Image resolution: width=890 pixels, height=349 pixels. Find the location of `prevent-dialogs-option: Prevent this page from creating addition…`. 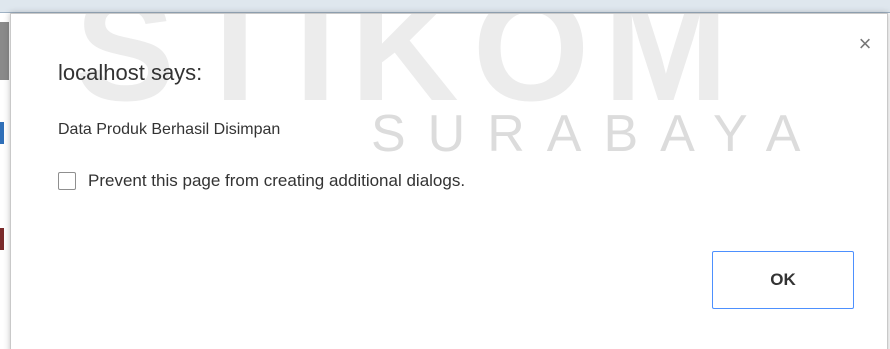

prevent-dialogs-option: Prevent this page from creating addition… is located at coordinates (261, 181).